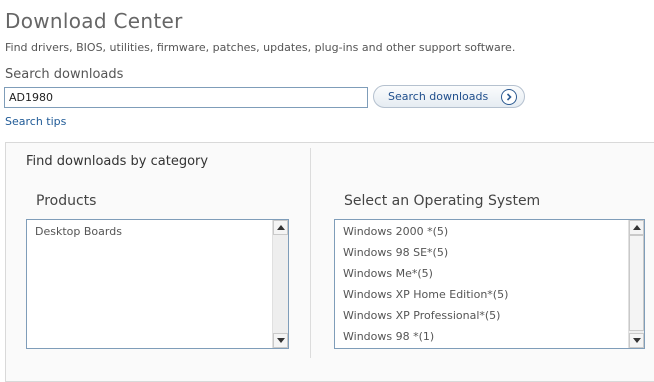 Image resolution: width=654 pixels, height=382 pixels. What do you see at coordinates (66, 201) in the screenshot?
I see `products-heading: Products` at bounding box center [66, 201].